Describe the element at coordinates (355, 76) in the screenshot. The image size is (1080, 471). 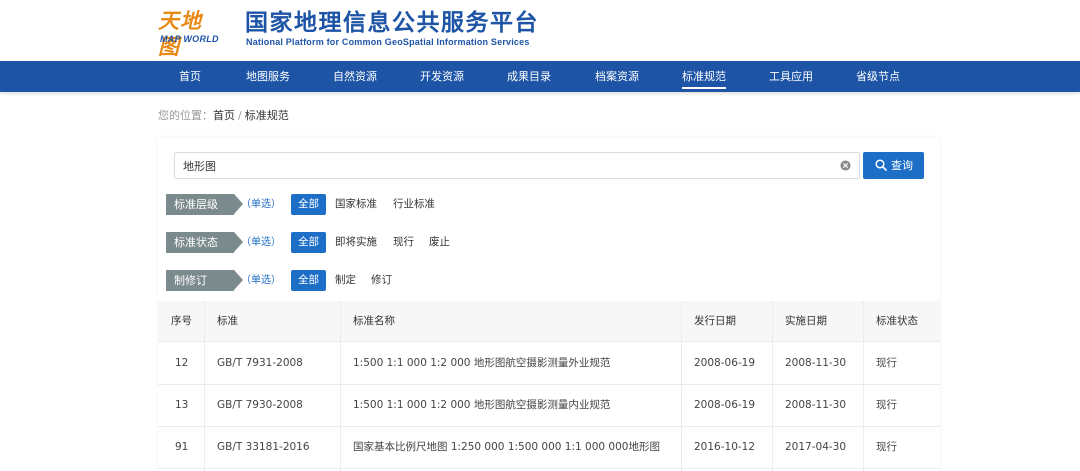
I see `nav-item-natural-resources: 自然资源` at that location.